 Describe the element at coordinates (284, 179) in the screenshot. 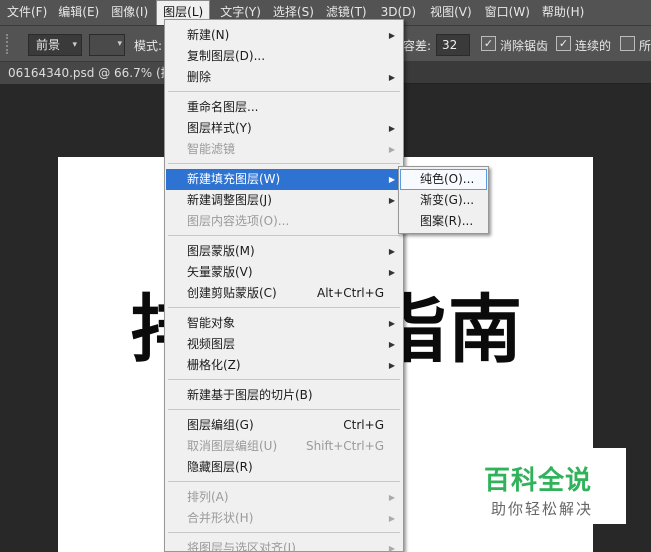

I see `menu-item-new-fill-layer: 新建填充图层(W) ▶` at that location.